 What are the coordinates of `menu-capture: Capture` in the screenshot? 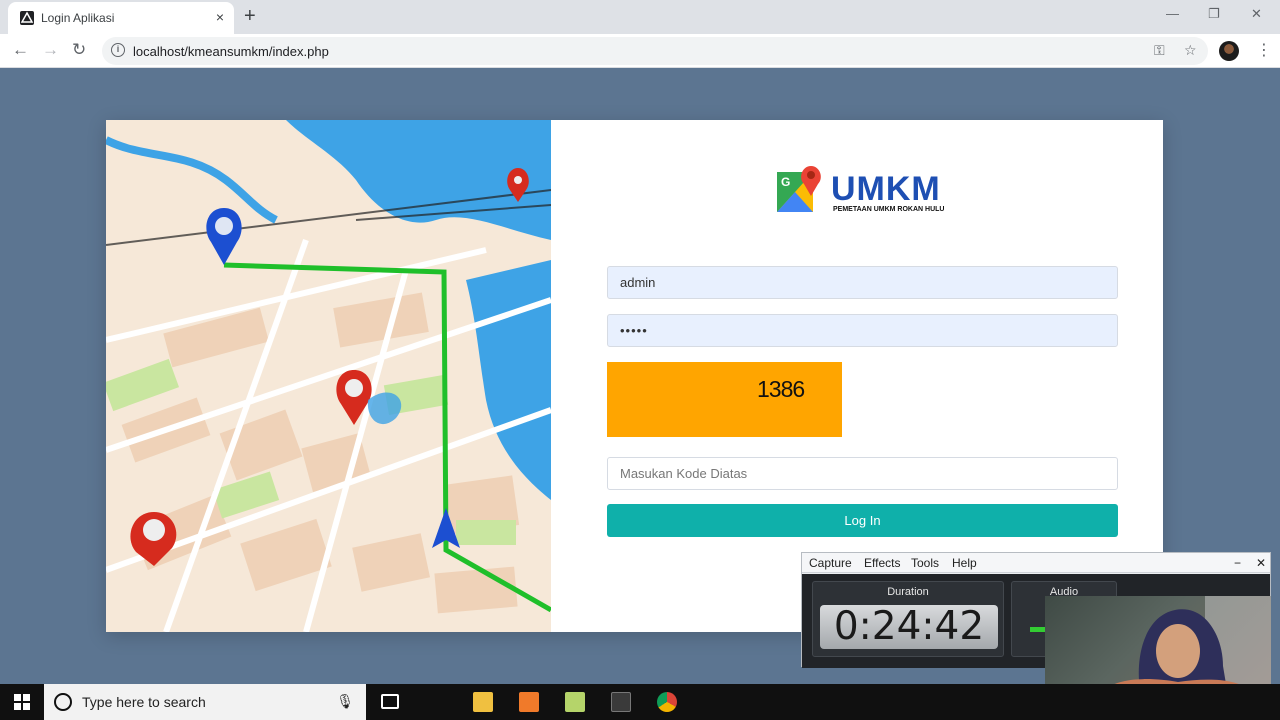 It's located at (830, 563).